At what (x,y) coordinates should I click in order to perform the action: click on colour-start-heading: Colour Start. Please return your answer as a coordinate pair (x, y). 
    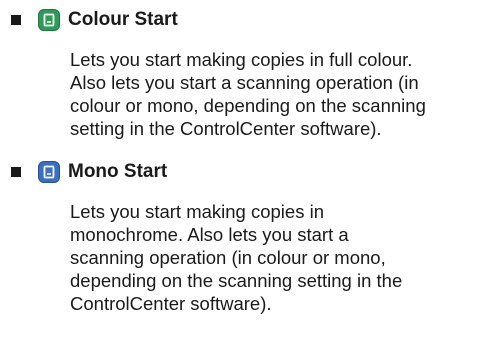
    Looking at the image, I should click on (94, 20).